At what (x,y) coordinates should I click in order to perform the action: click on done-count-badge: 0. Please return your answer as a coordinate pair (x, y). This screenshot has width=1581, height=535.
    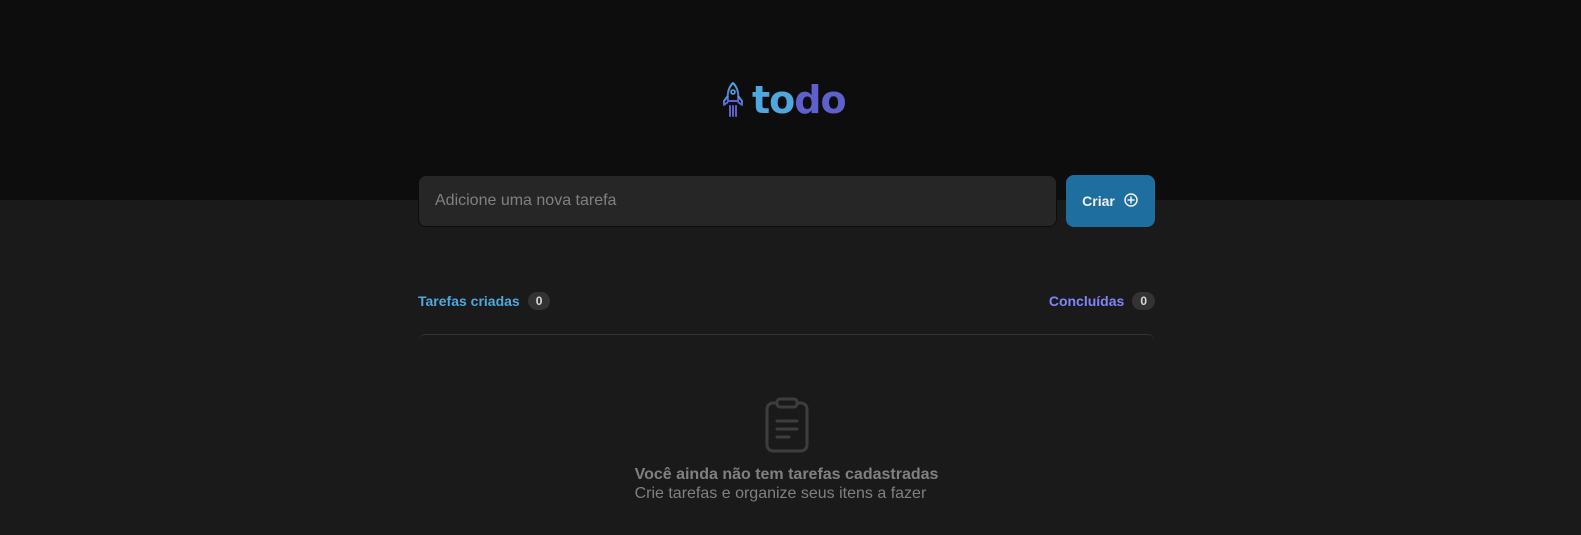
    Looking at the image, I should click on (1143, 301).